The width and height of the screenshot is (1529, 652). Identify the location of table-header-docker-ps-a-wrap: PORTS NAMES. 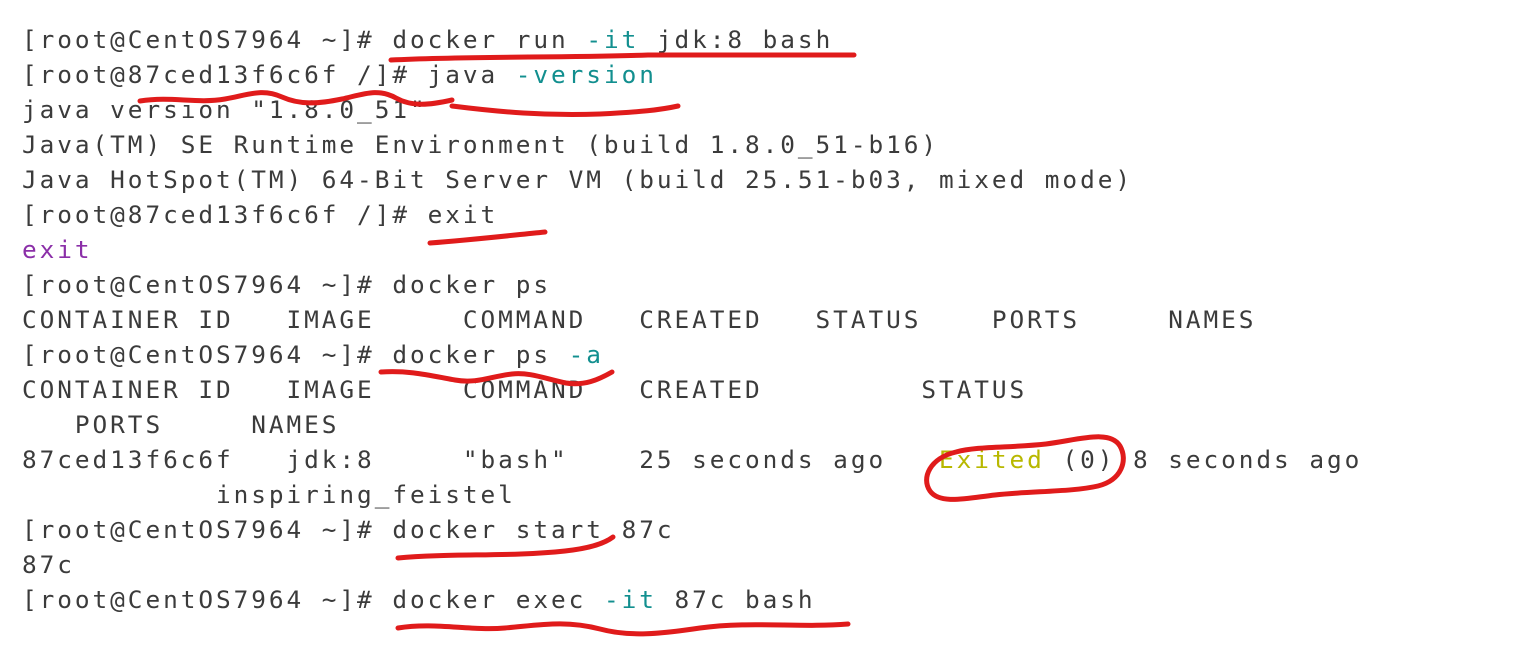
(692, 424).